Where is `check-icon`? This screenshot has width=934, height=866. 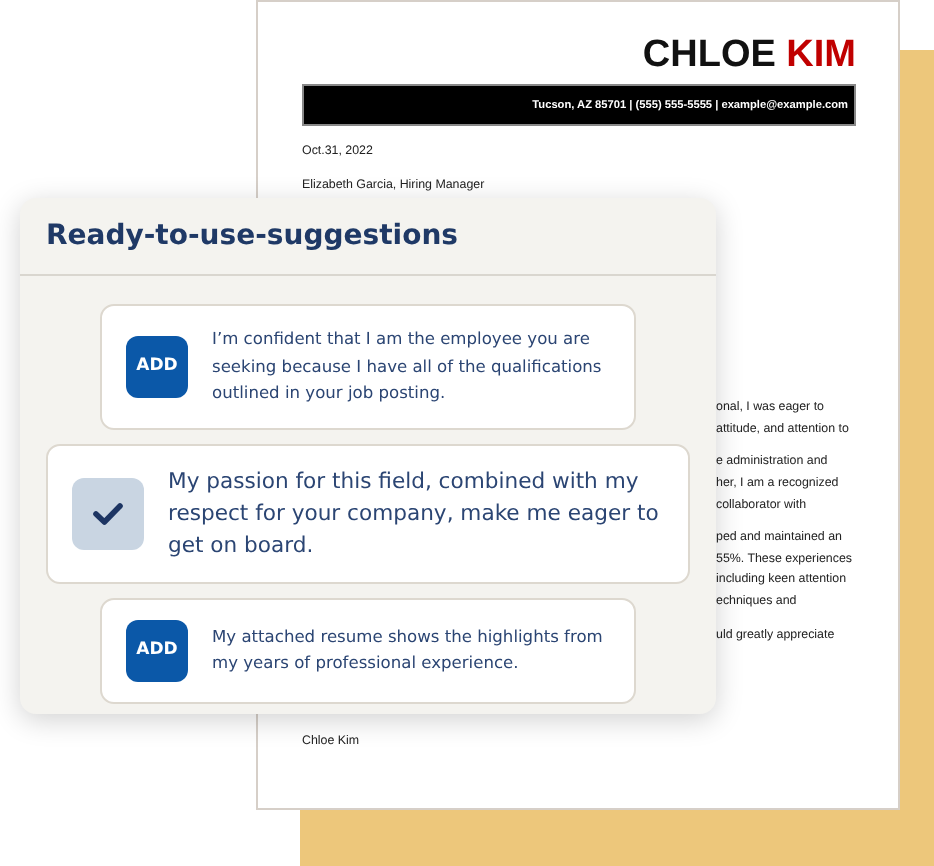 check-icon is located at coordinates (108, 513).